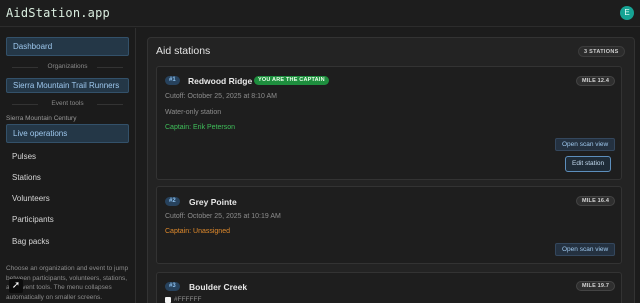  I want to click on sidebar-item-stations: Stations, so click(26, 177).